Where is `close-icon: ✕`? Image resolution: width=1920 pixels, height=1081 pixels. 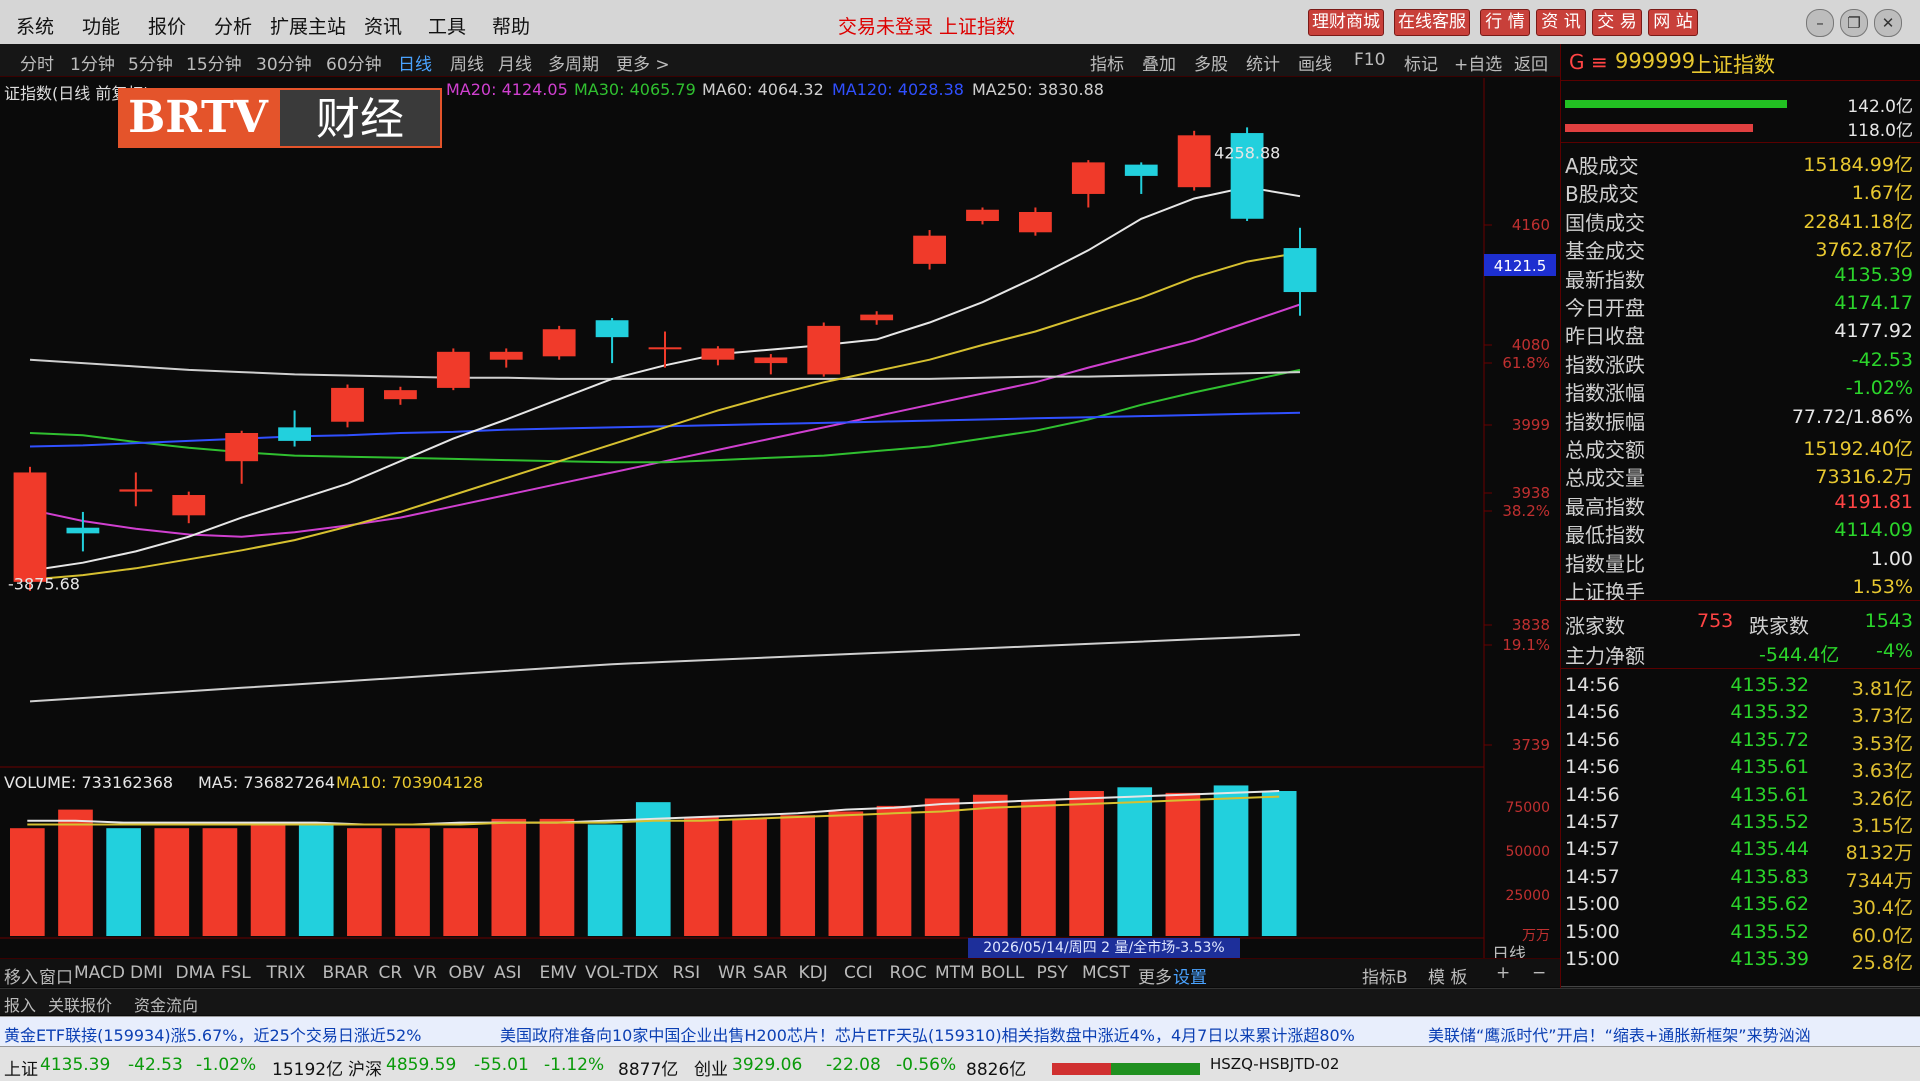
close-icon: ✕ is located at coordinates (1888, 23).